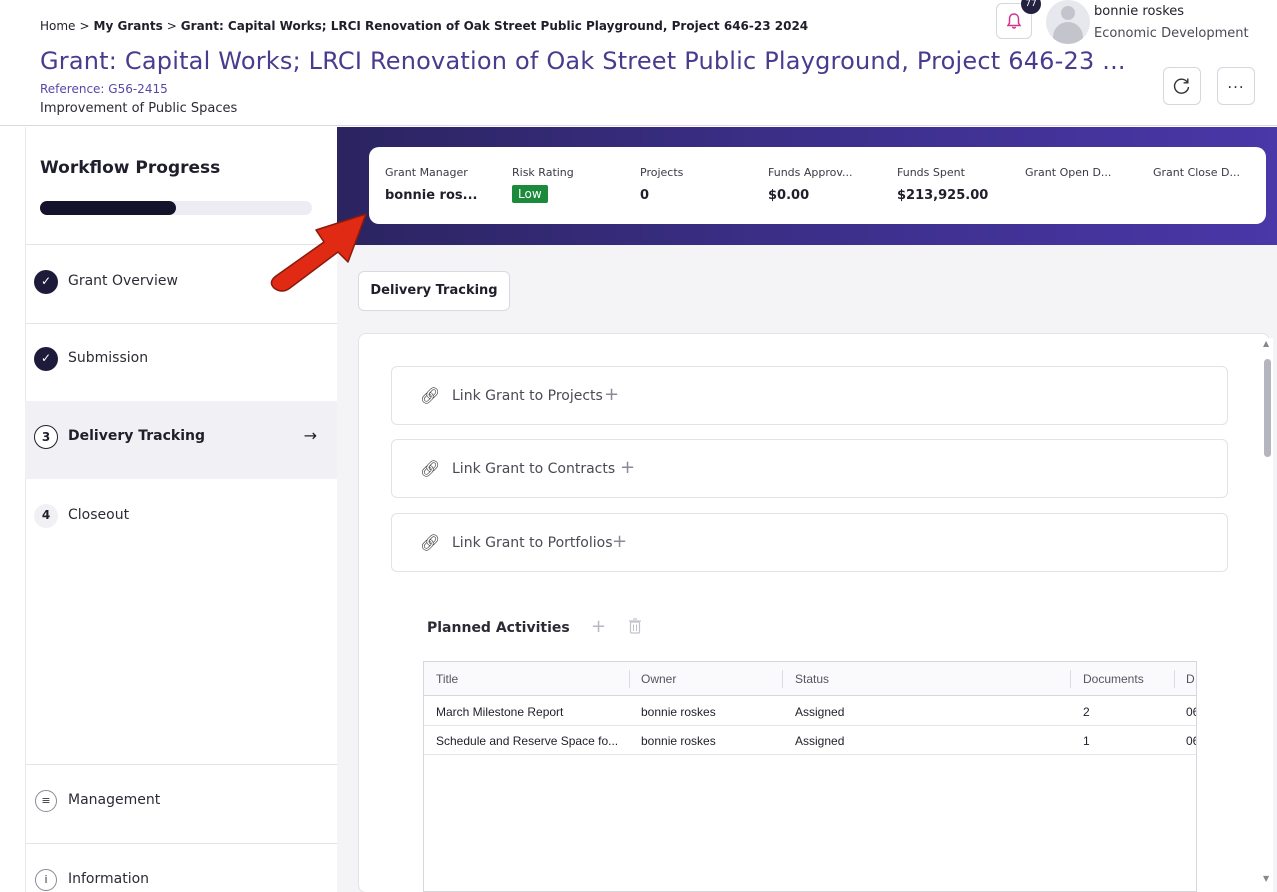 This screenshot has height=892, width=1277. What do you see at coordinates (1266, 878) in the screenshot?
I see `scroll-down-icon: ▼` at bounding box center [1266, 878].